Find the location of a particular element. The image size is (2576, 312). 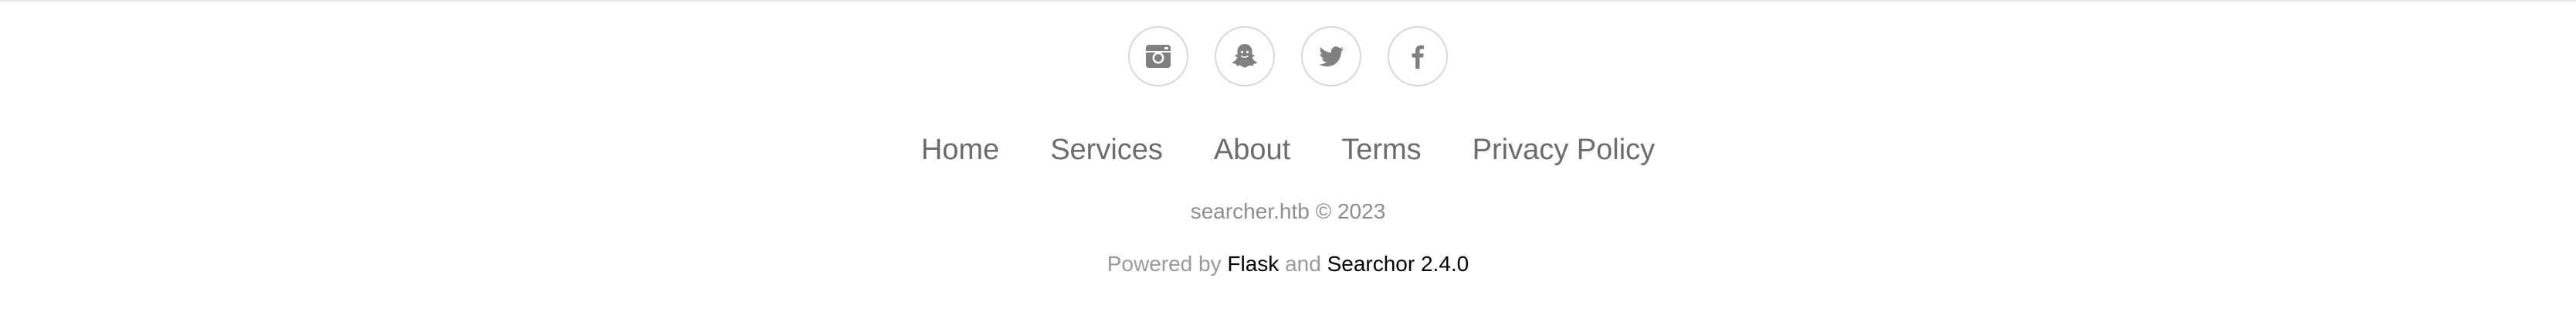

searchor-link: Searchor 2.4.0 is located at coordinates (1398, 264).